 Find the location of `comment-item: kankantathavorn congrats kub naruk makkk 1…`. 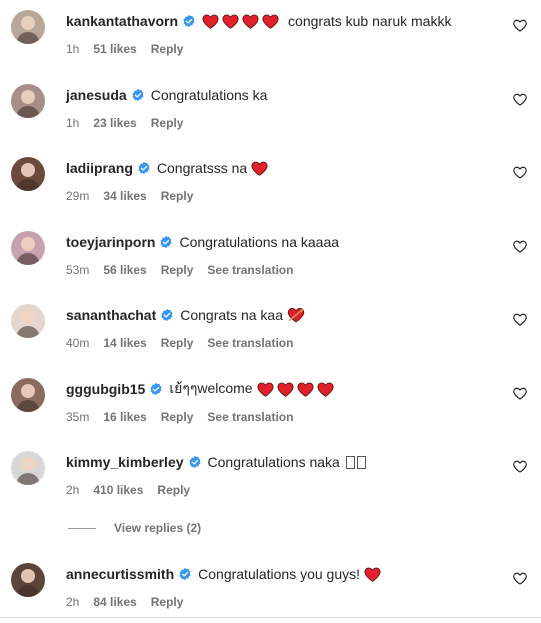

comment-item: kankantathavorn congrats kub naruk makkk 1… is located at coordinates (270, 40).